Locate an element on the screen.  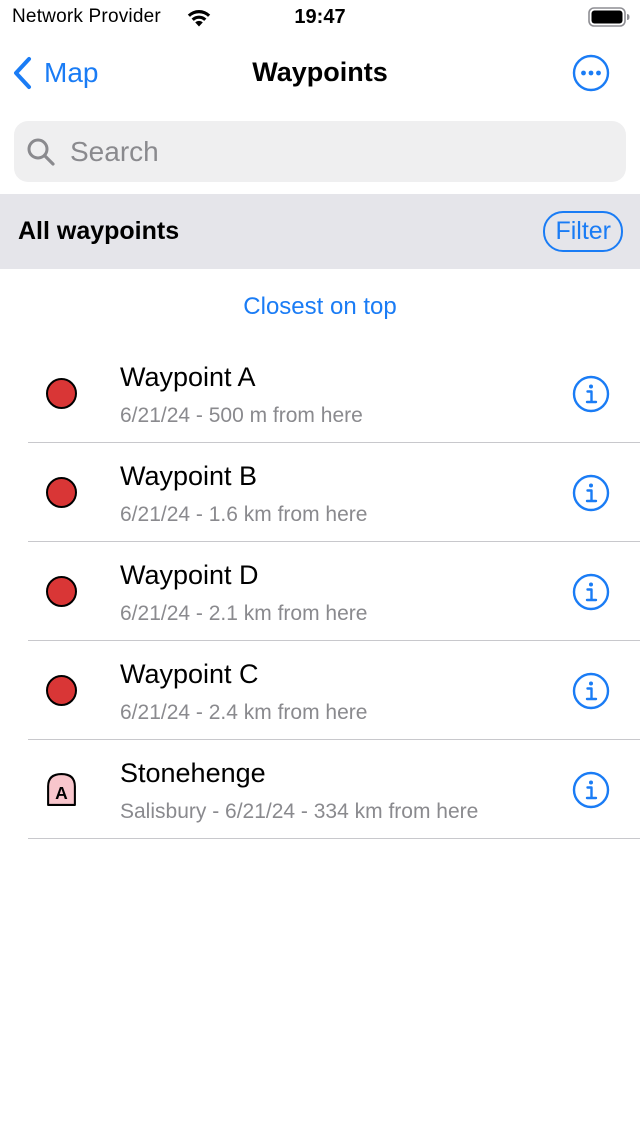
waypoint-title: Waypoint B is located at coordinates (189, 476).